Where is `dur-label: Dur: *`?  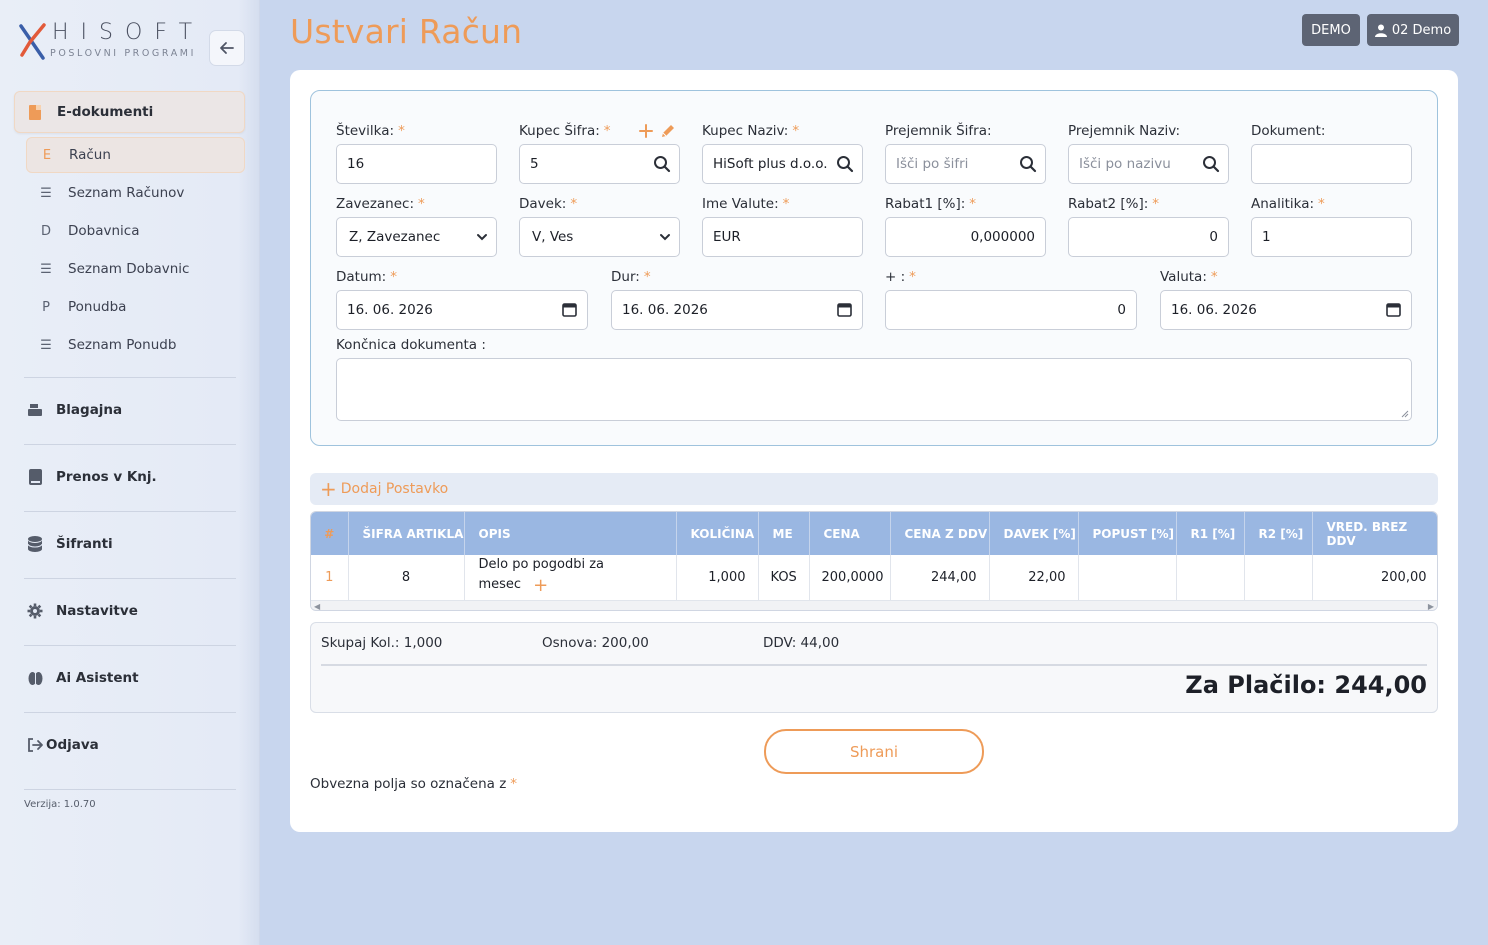 dur-label: Dur: * is located at coordinates (631, 277).